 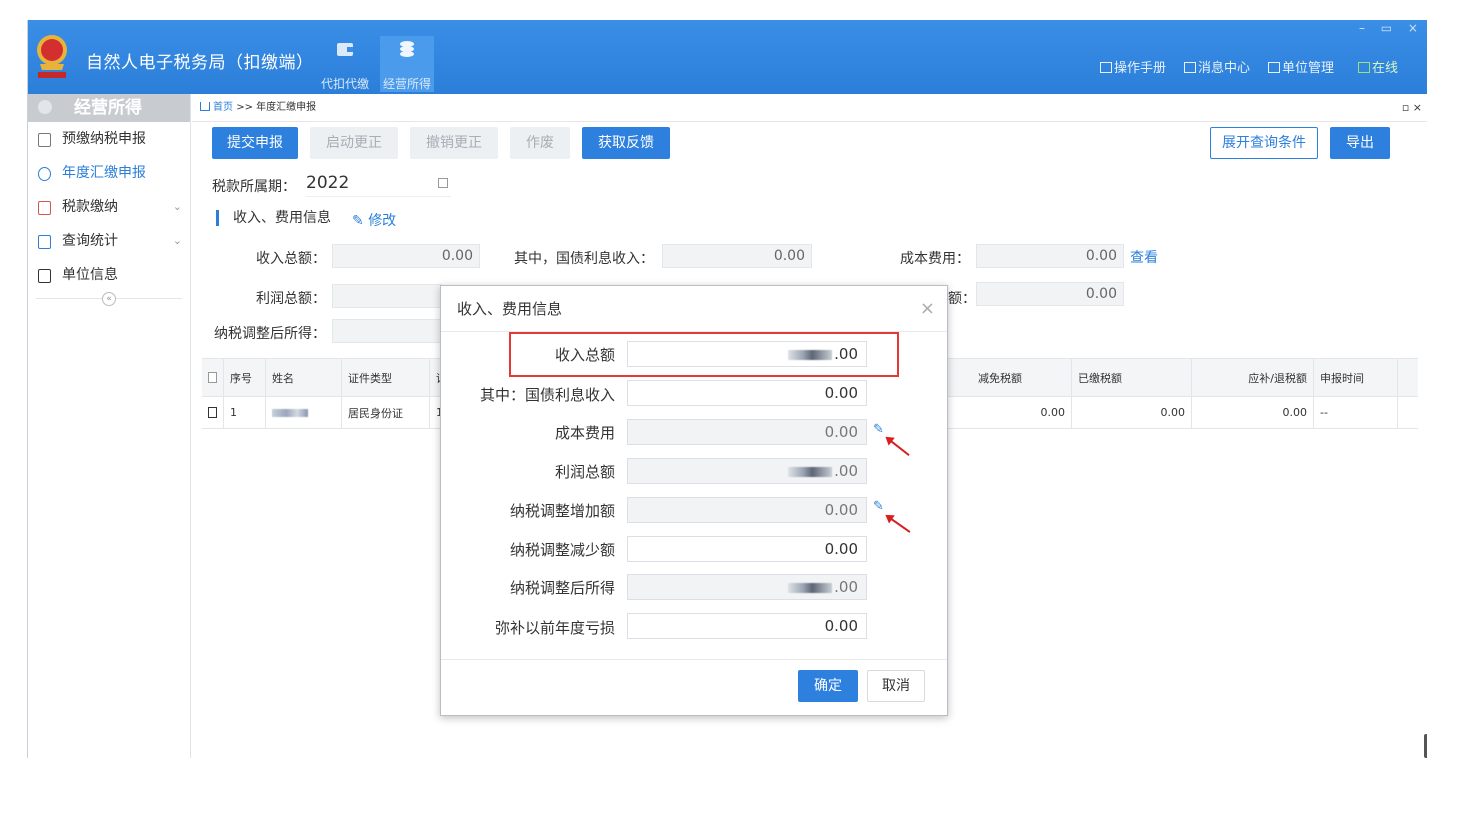 What do you see at coordinates (1412, 108) in the screenshot?
I see `tab-close-icon: ▫ ×` at bounding box center [1412, 108].